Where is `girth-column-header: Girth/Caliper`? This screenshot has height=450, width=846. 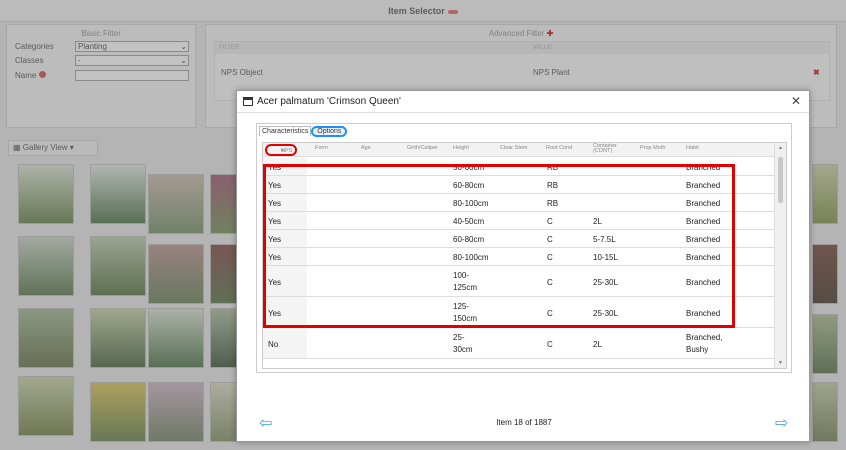
girth-column-header: Girth/Caliper is located at coordinates (422, 148).